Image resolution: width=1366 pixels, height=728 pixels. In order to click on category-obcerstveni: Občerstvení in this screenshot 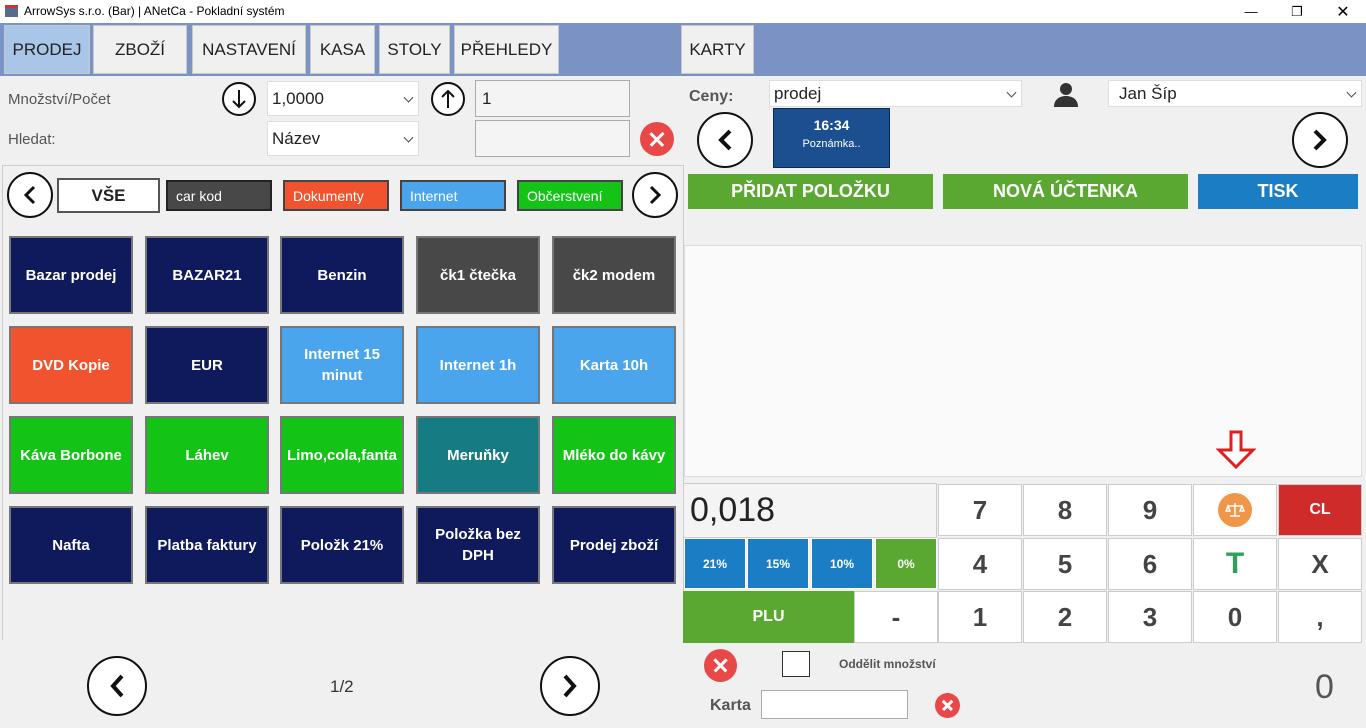, I will do `click(570, 195)`.